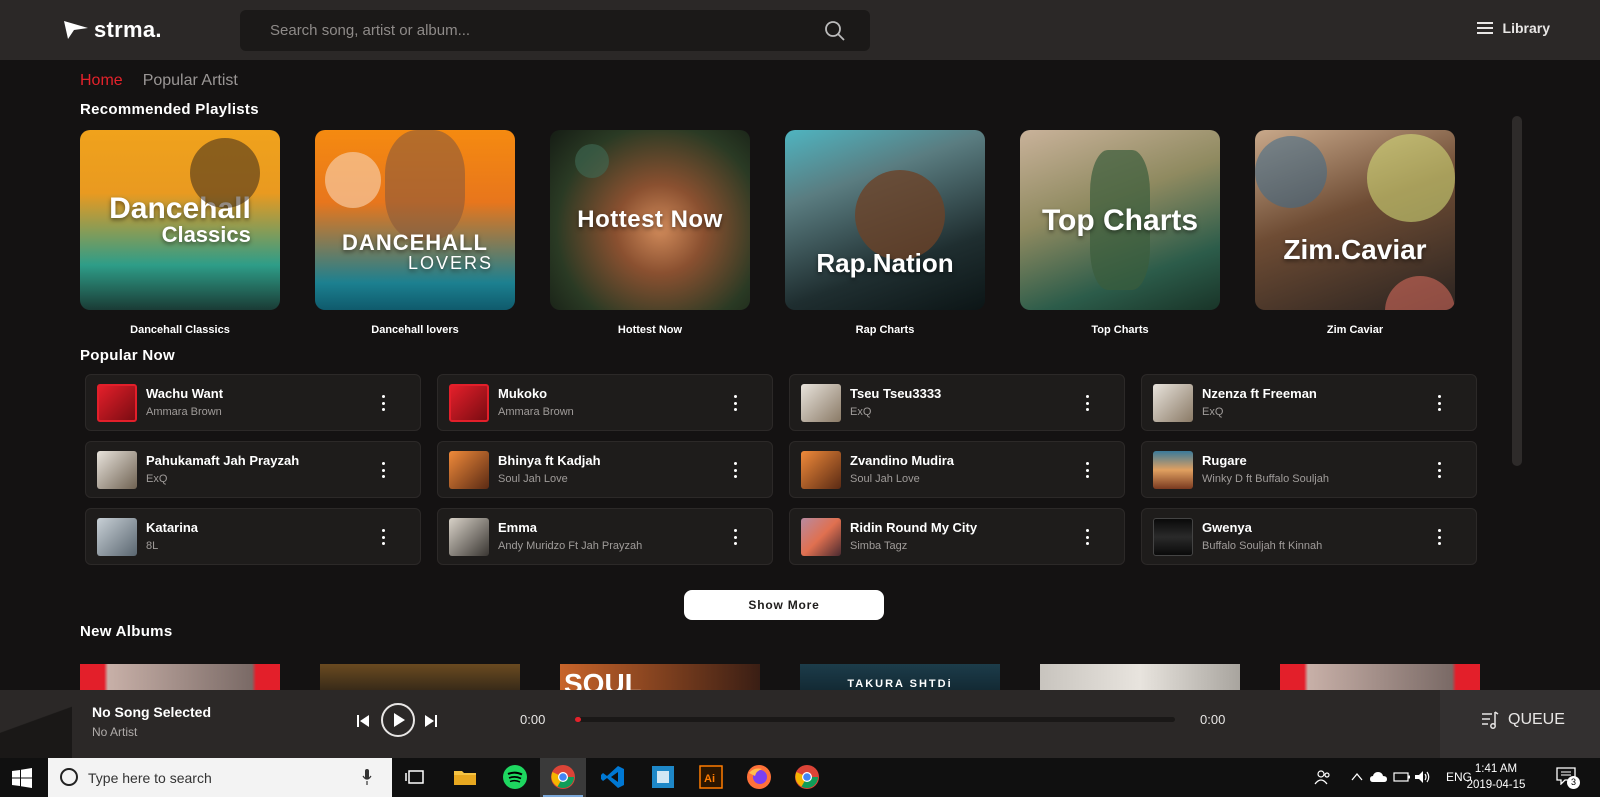 The height and width of the screenshot is (797, 1600). Describe the element at coordinates (835, 31) in the screenshot. I see `search-icon` at that location.